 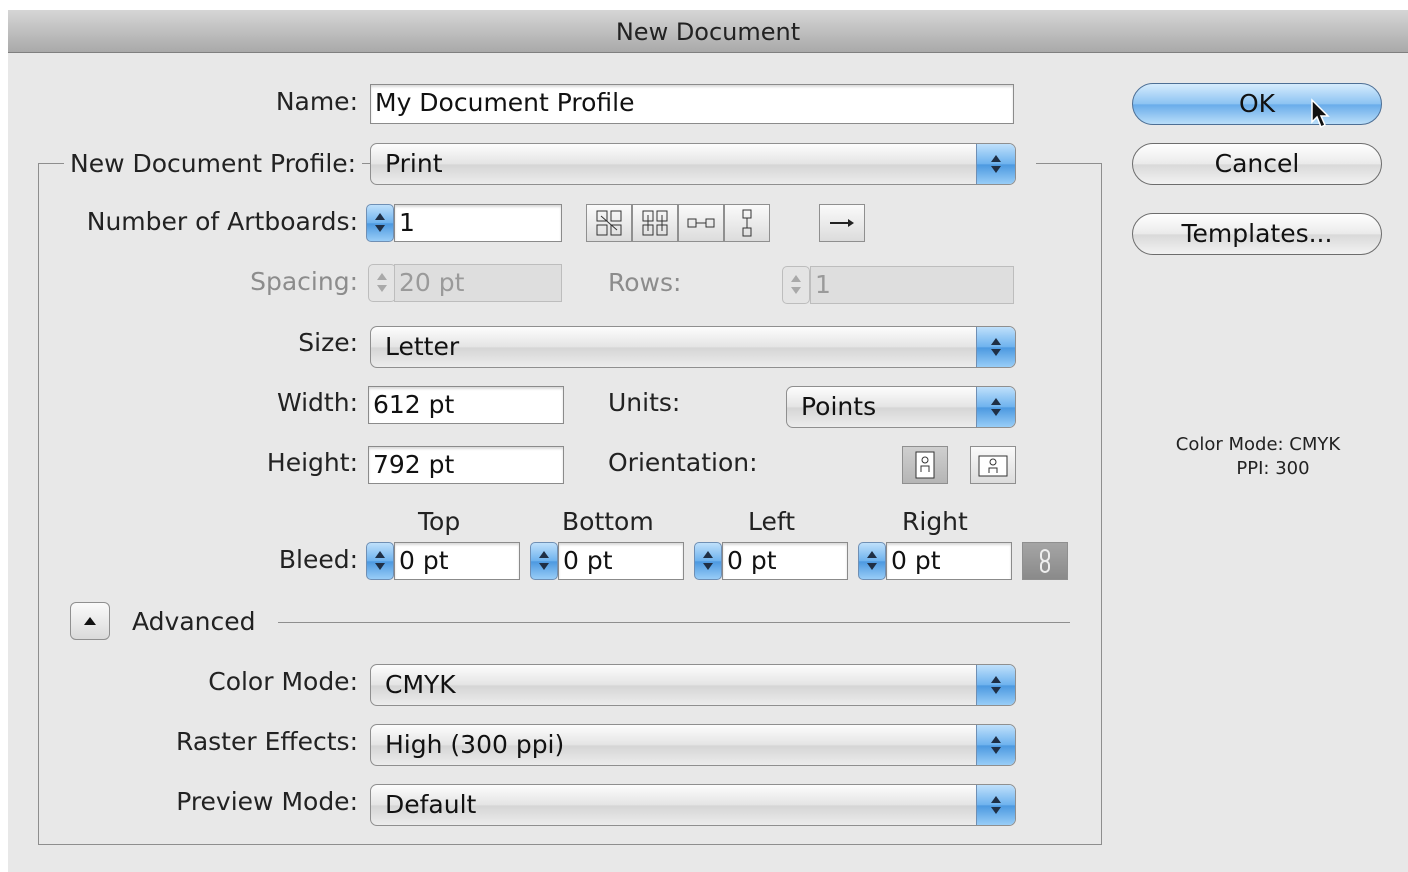 I want to click on disclosure-up-icon, so click(x=90, y=621).